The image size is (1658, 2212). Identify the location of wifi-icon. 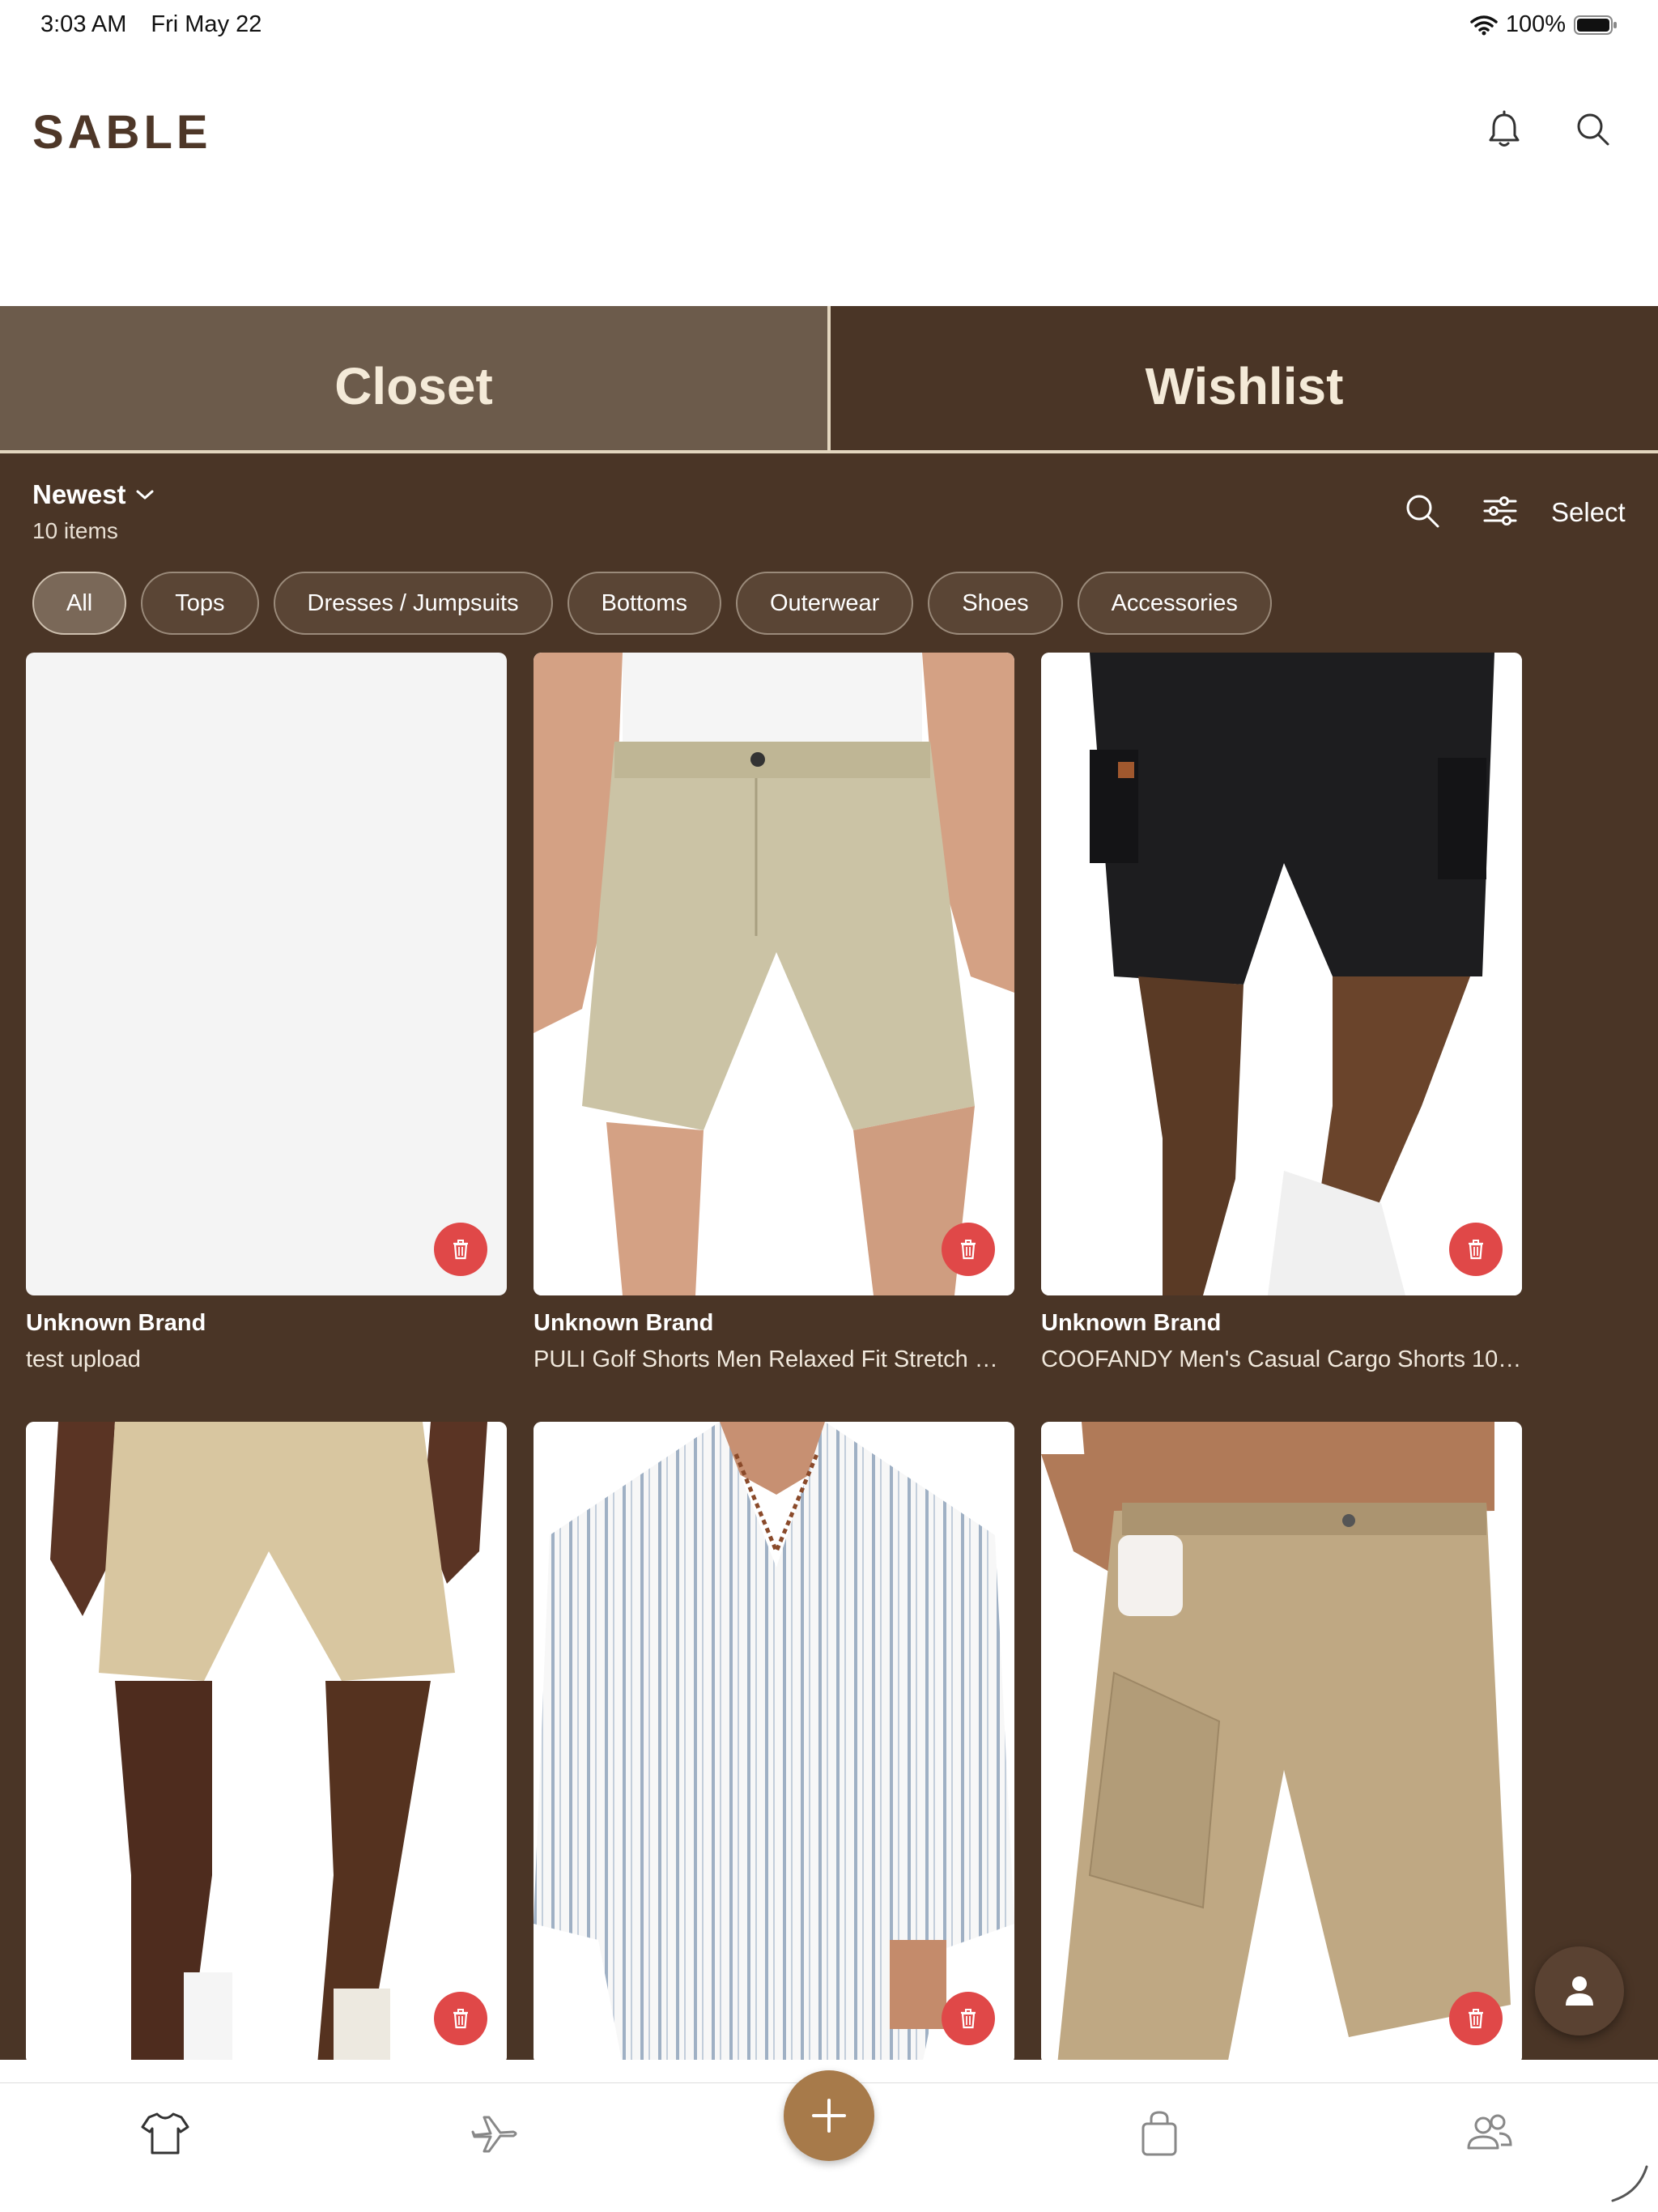
(1484, 25).